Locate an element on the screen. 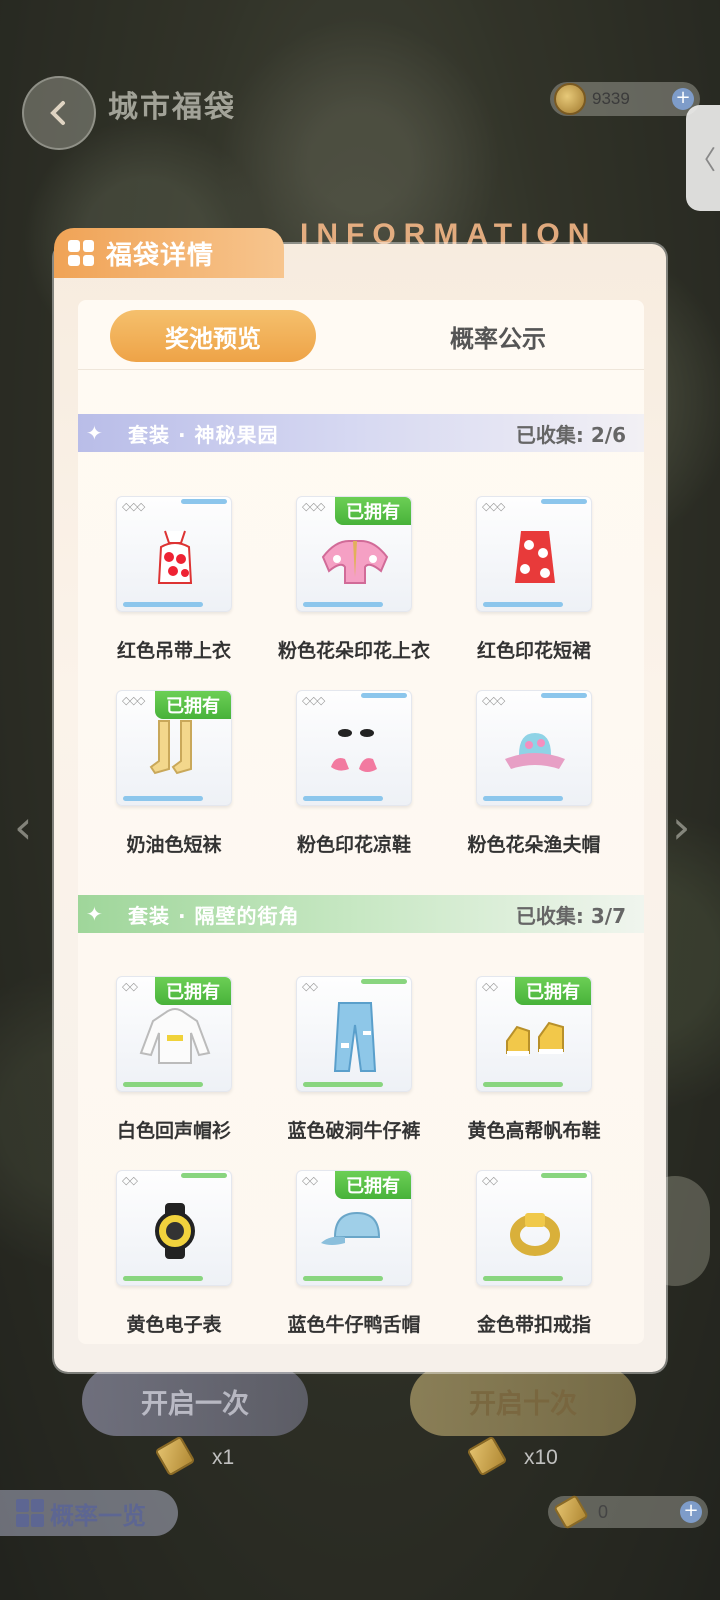 This screenshot has width=720, height=1600. item-card: ◇◇ 已拥有 蓝色牛仔鸭舌帽 is located at coordinates (354, 1253).